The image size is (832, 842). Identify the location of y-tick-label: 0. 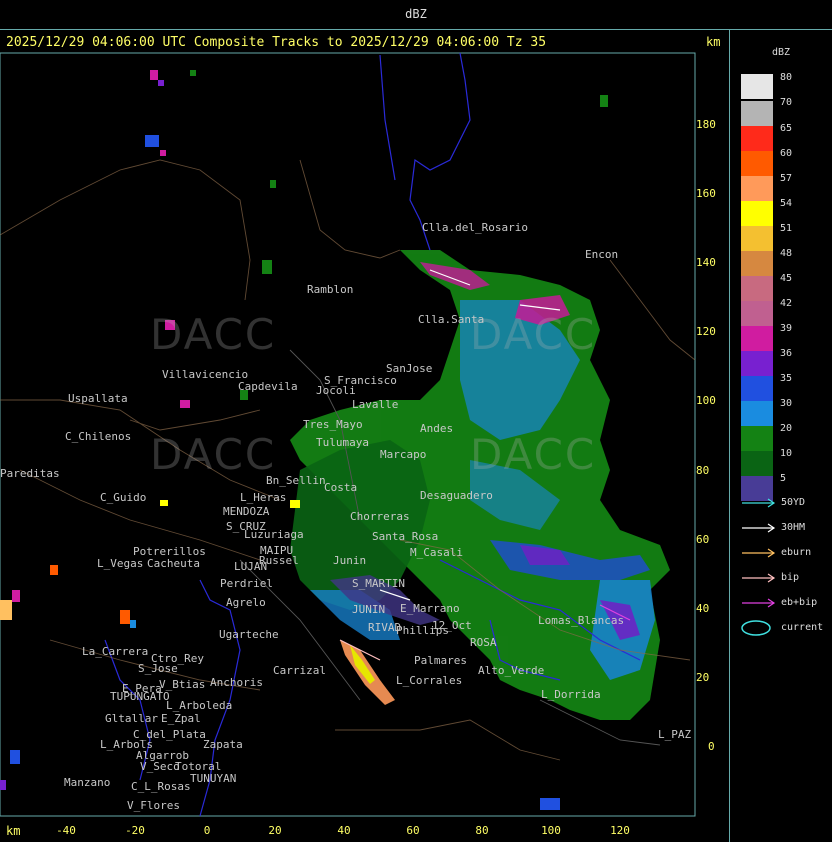
(711, 746).